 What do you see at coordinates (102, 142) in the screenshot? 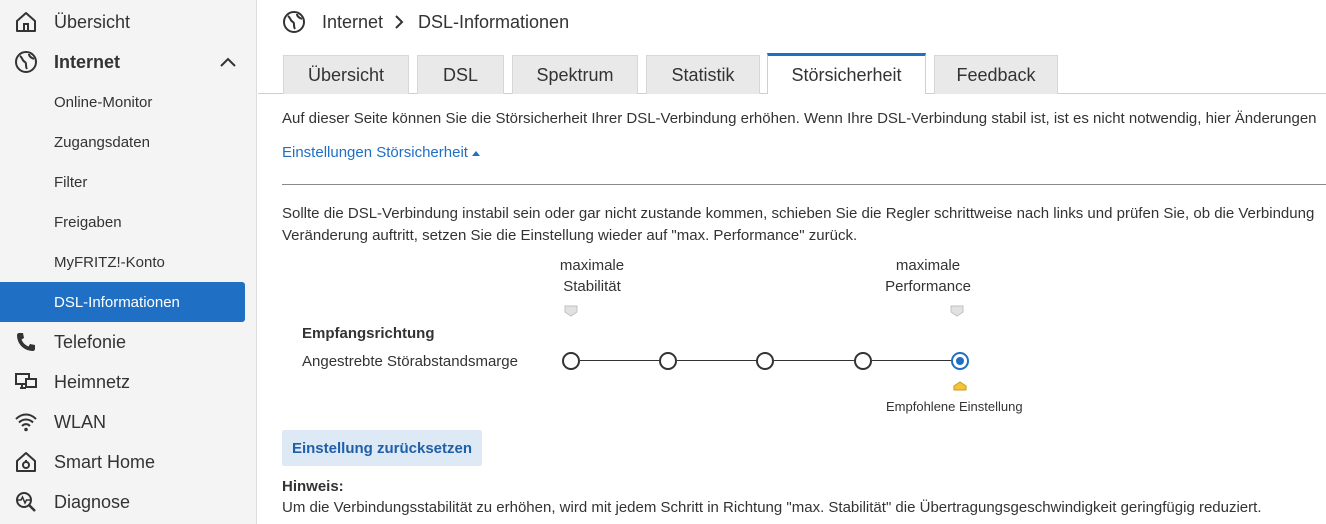
I see `sidebar-item-label: Zugangsdaten` at bounding box center [102, 142].